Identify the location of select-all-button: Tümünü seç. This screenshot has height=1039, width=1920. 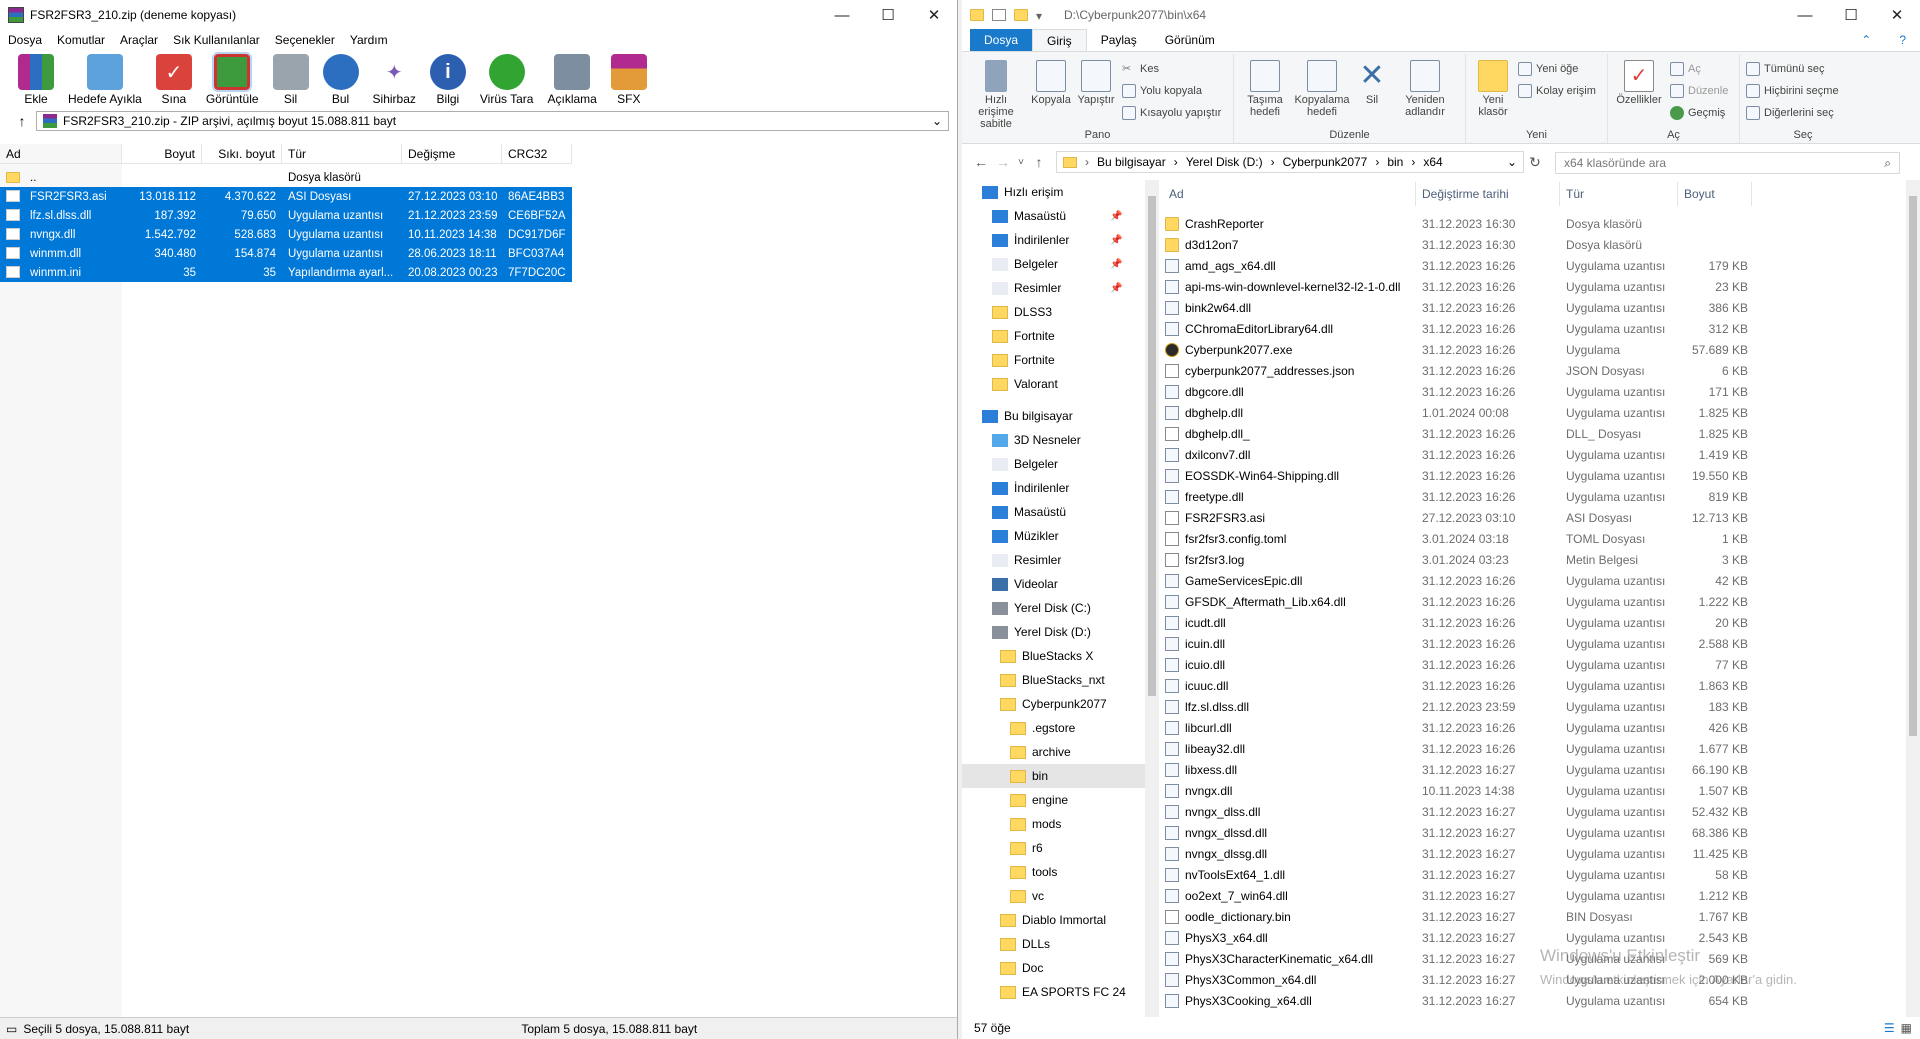
(1785, 69).